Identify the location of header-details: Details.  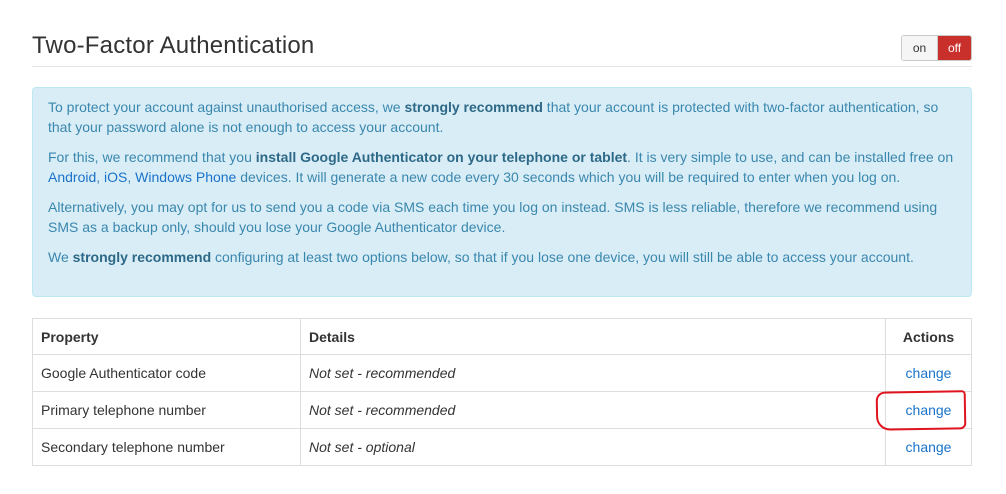
(593, 336).